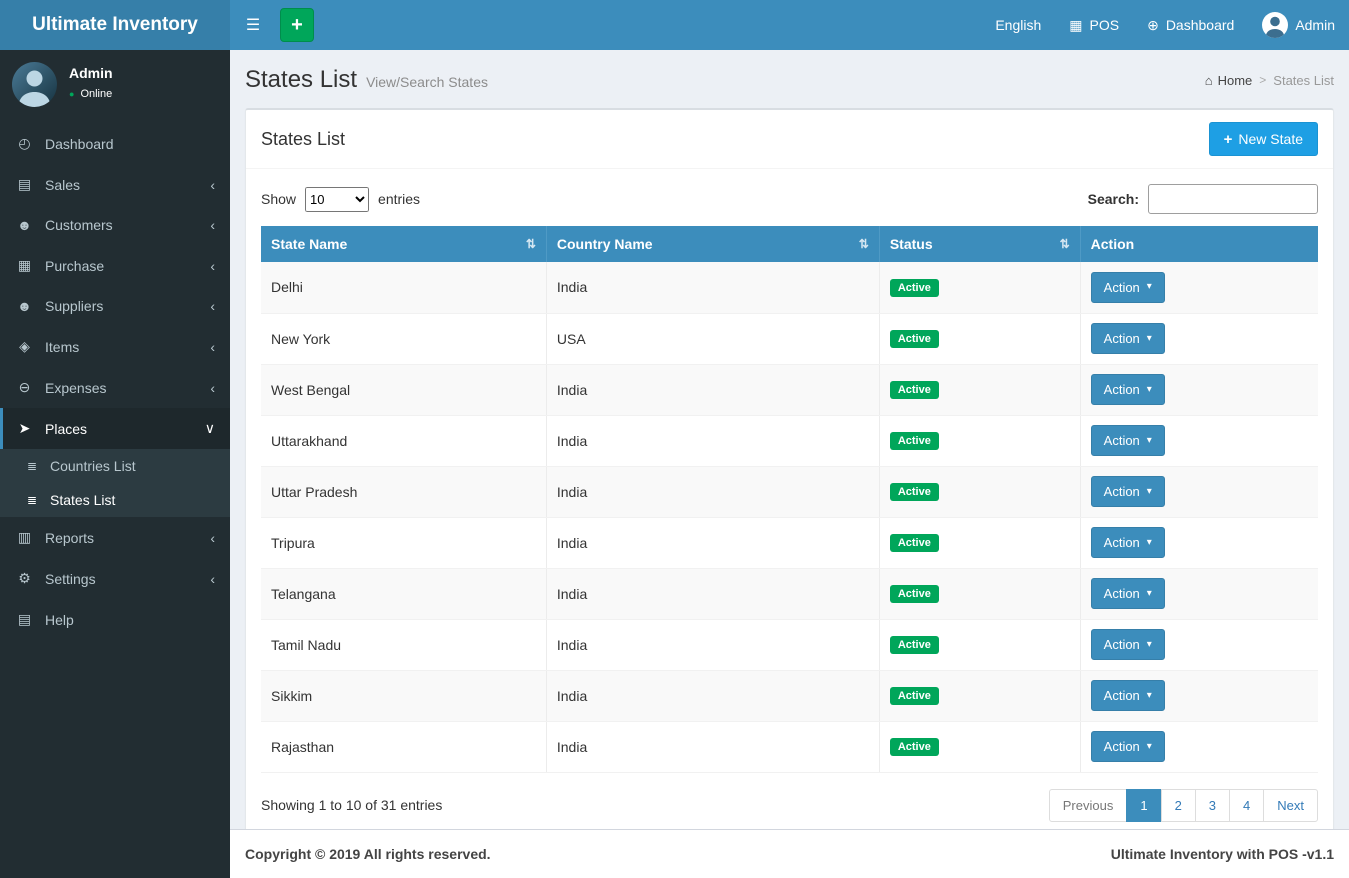  I want to click on column-header-status: Status ⇅, so click(980, 244).